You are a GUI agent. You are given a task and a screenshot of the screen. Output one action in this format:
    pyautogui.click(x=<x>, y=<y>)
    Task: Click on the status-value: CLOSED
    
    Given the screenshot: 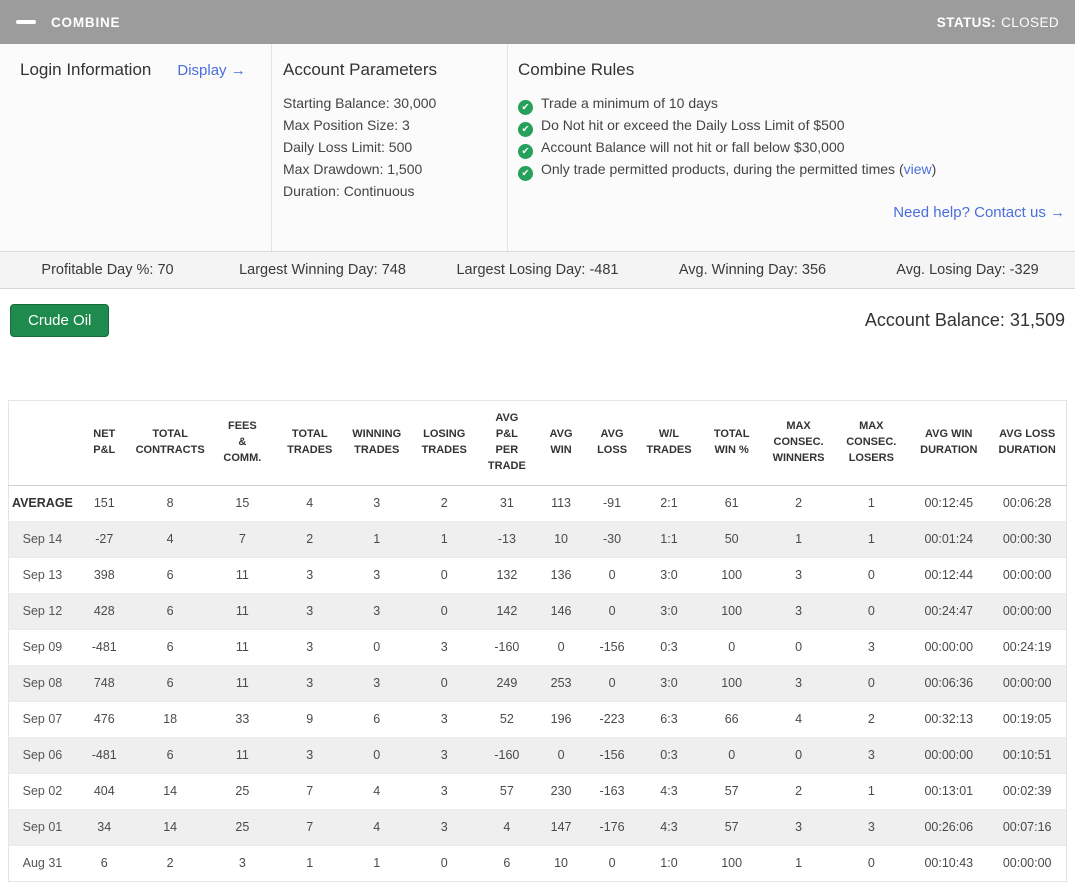 What is the action you would take?
    pyautogui.click(x=1030, y=22)
    